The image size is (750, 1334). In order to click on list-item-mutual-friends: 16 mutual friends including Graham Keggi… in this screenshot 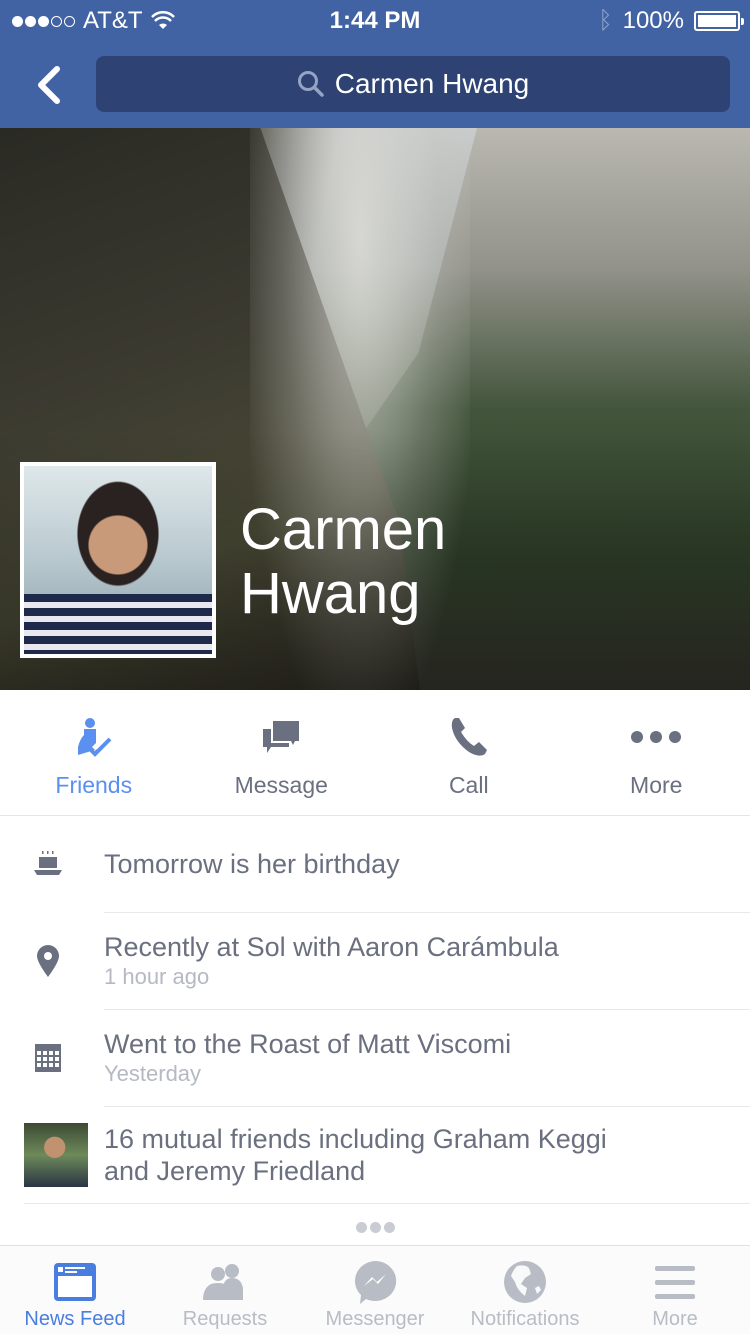, I will do `click(387, 1155)`.